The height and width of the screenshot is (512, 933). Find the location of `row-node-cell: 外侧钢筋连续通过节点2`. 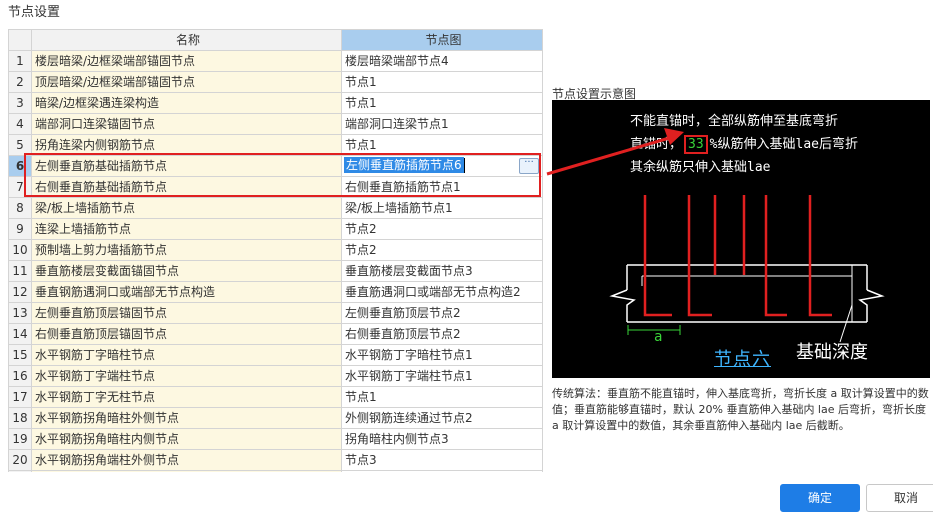

row-node-cell: 外侧钢筋连续通过节点2 is located at coordinates (442, 418).